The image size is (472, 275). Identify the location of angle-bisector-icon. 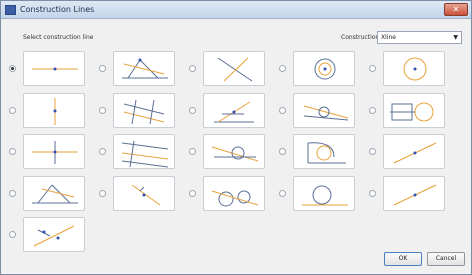
(145, 68).